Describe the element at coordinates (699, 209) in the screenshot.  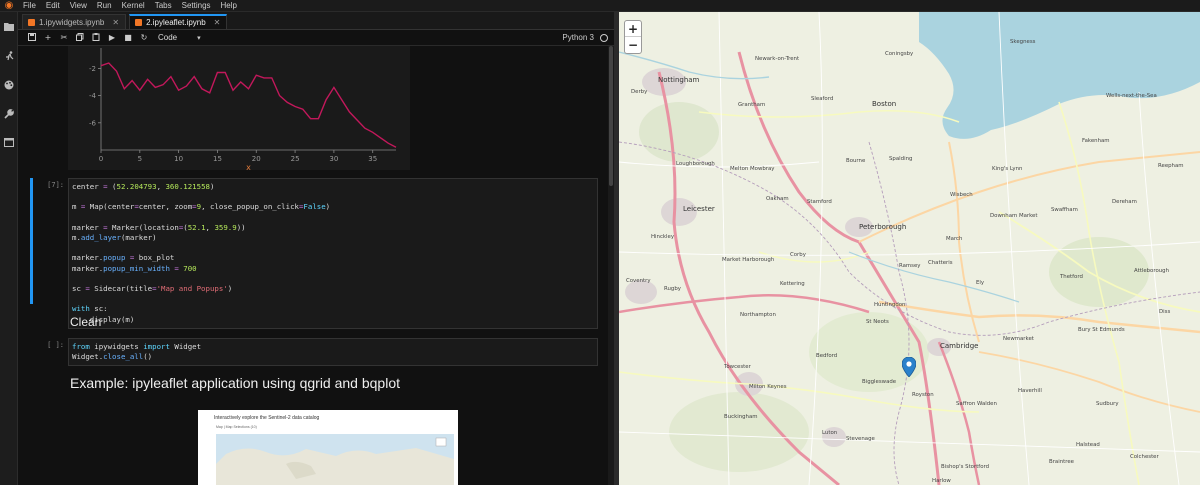
I see `place-label: Leicester` at that location.